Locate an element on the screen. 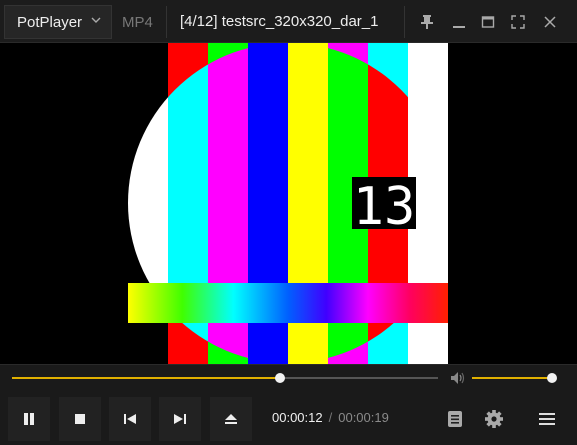 The image size is (577, 445). stop-button is located at coordinates (80, 419).